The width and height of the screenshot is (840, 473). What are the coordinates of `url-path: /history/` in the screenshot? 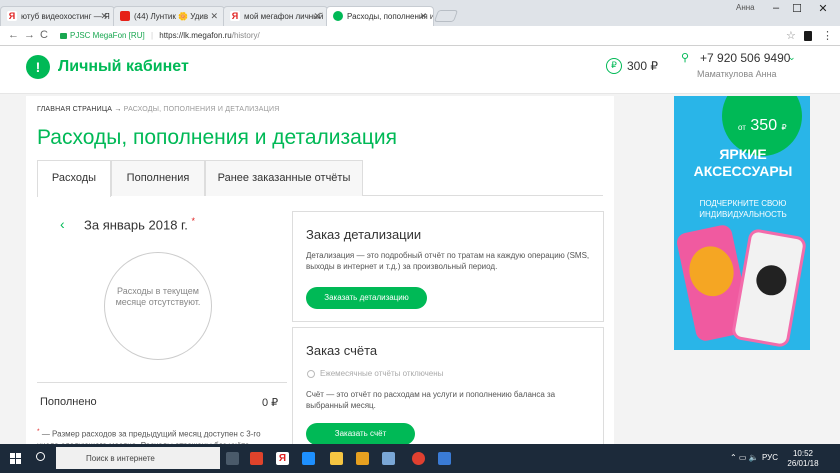 It's located at (245, 35).